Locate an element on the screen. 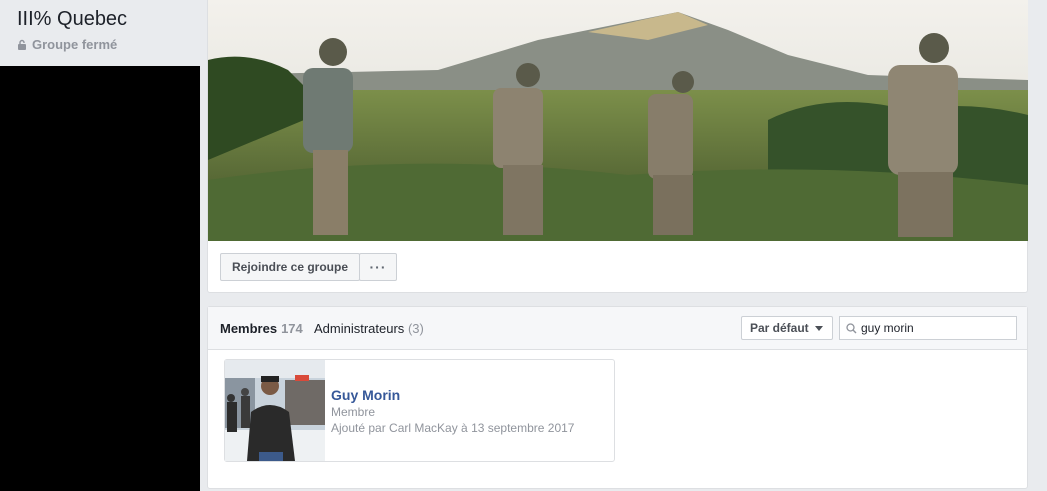 This screenshot has height=491, width=1047. tab-administrators: Administrateurs (3) is located at coordinates (369, 328).